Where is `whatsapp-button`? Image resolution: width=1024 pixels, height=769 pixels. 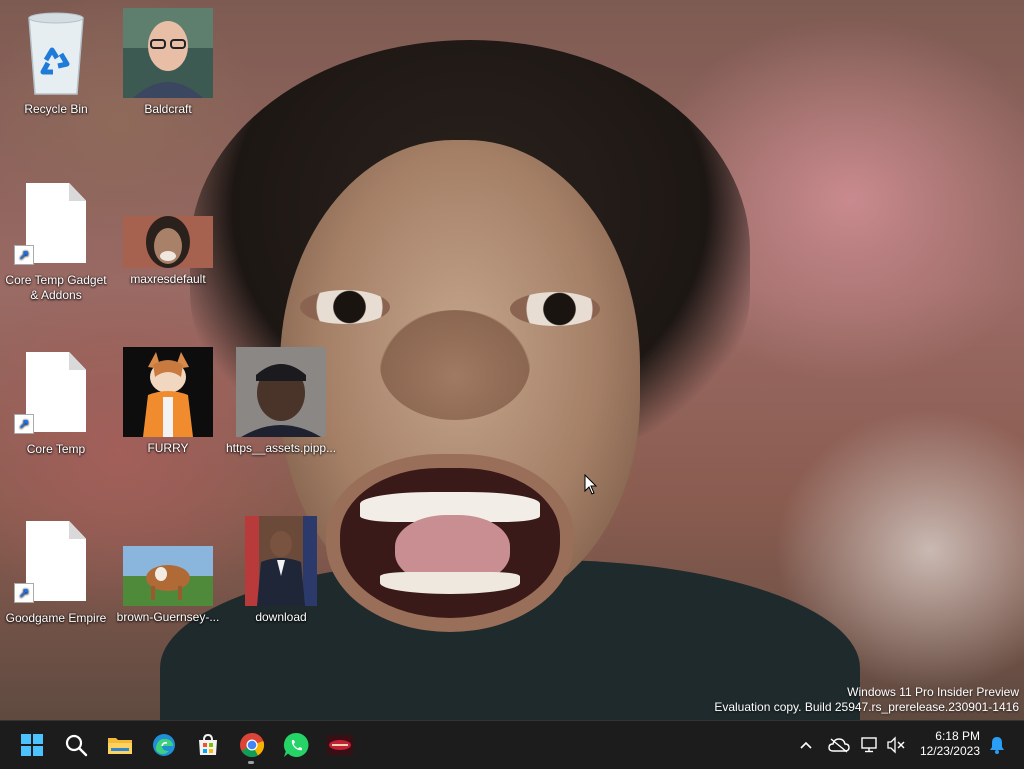
whatsapp-button is located at coordinates (296, 745).